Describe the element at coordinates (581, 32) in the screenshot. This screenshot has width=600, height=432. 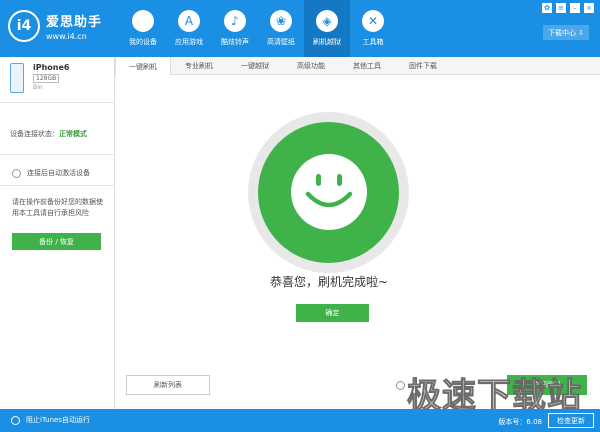
I see `download-icon: ⇩` at that location.